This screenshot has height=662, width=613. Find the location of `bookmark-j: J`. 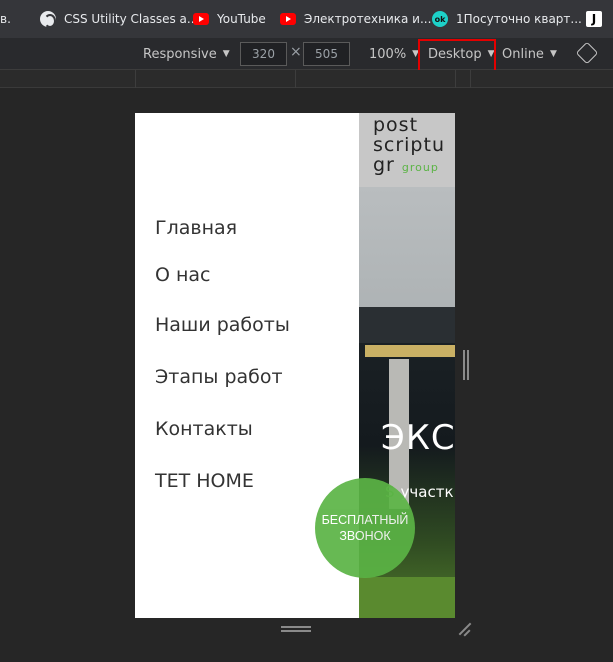

bookmark-j: J is located at coordinates (598, 19).